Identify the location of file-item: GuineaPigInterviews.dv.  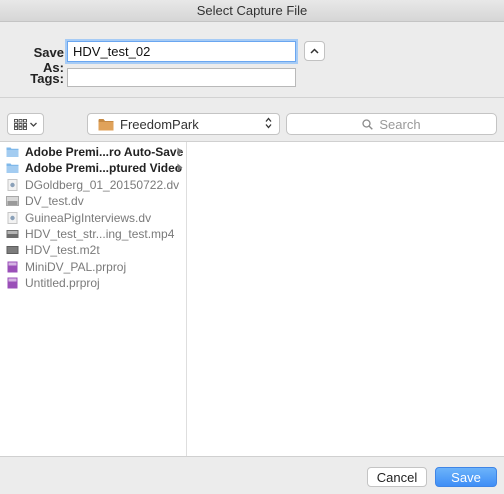
(93, 218).